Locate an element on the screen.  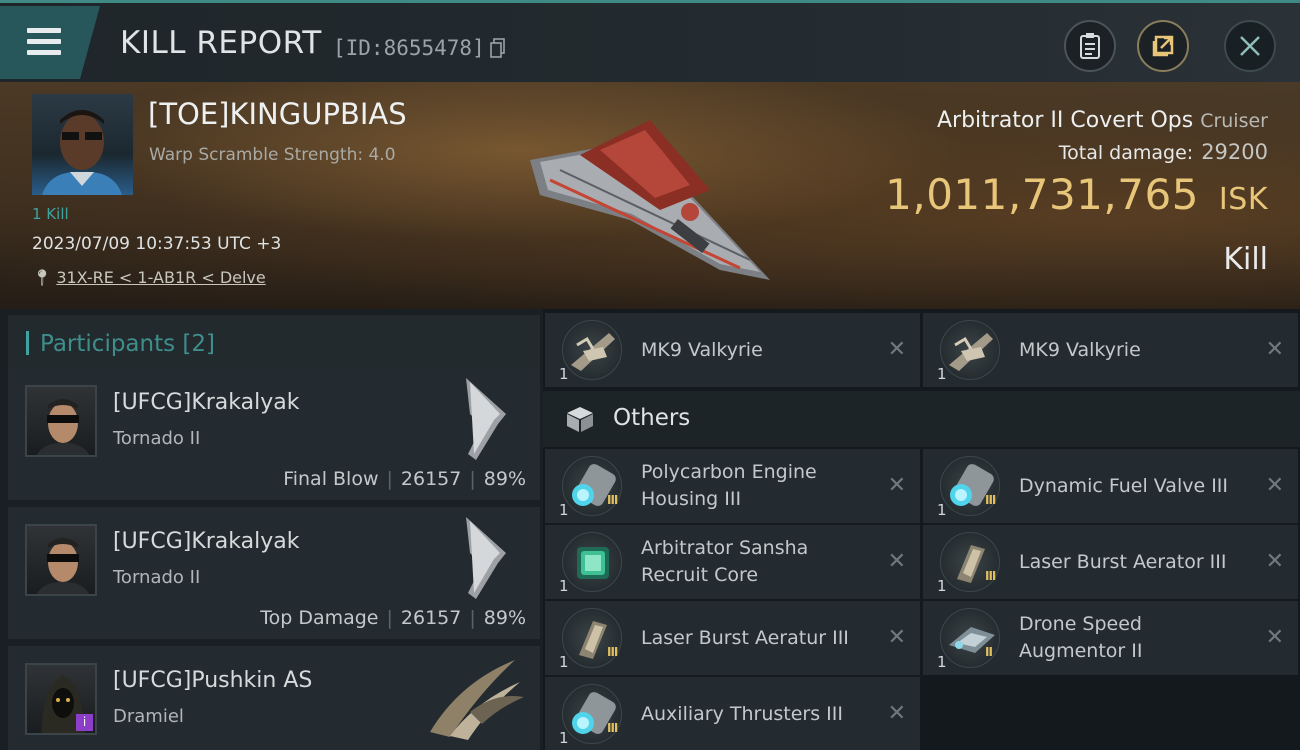
item-row: 1 Arbitrator Sansha Recruit Core ✕ is located at coordinates (732, 562).